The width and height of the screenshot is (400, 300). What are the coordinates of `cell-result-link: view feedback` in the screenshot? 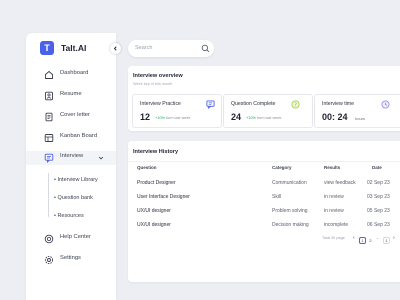 It's located at (340, 183).